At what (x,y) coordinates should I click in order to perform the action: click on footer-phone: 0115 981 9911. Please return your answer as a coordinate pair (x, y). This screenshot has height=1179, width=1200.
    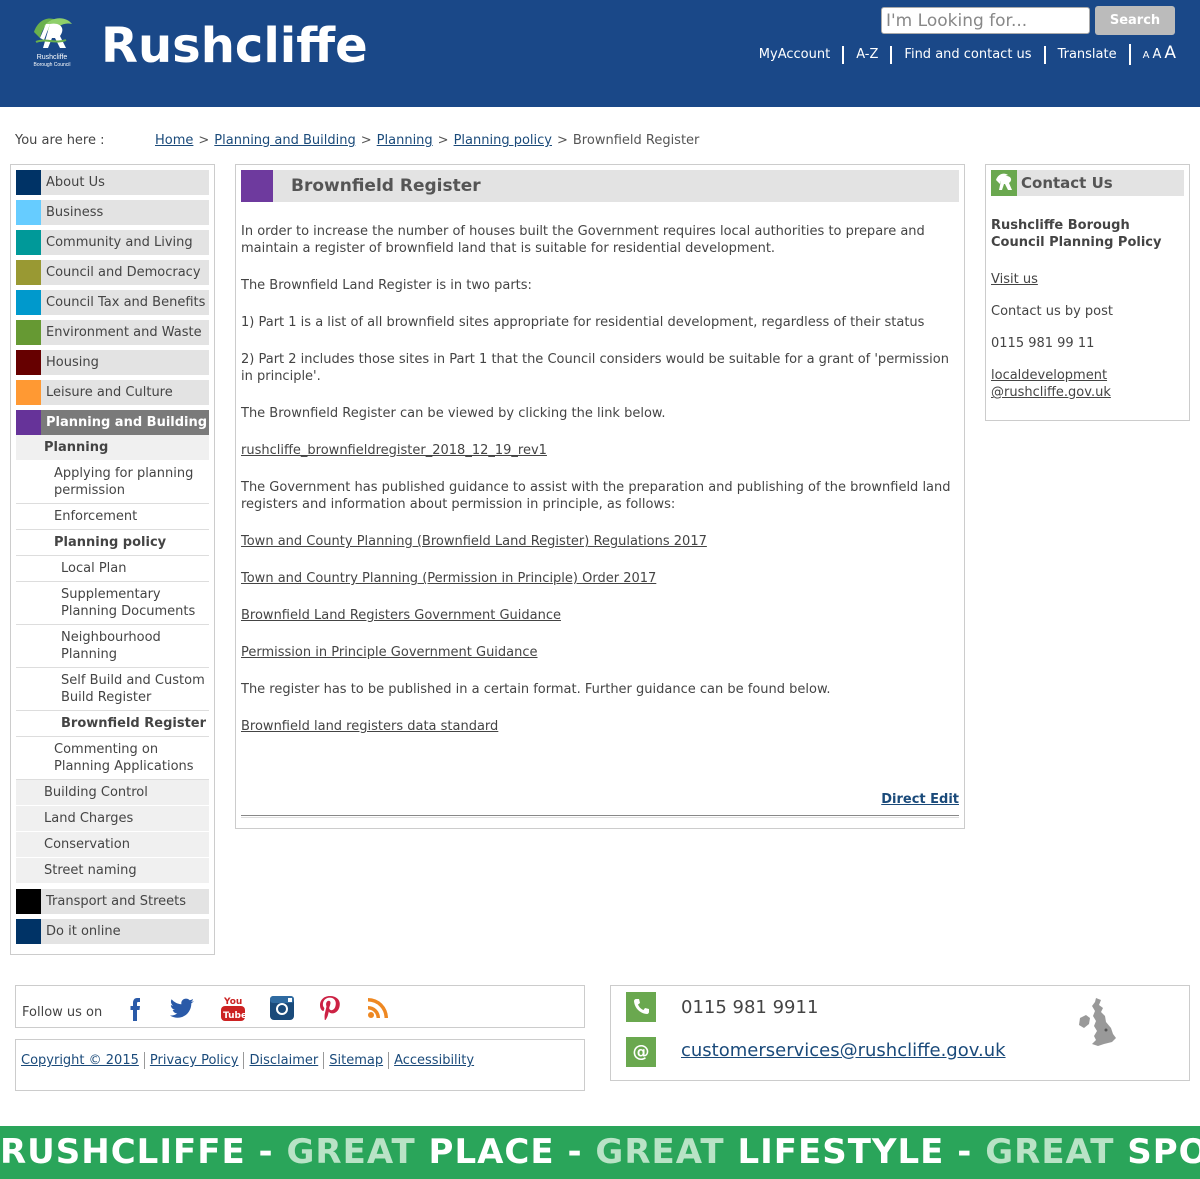
    Looking at the image, I should click on (750, 1007).